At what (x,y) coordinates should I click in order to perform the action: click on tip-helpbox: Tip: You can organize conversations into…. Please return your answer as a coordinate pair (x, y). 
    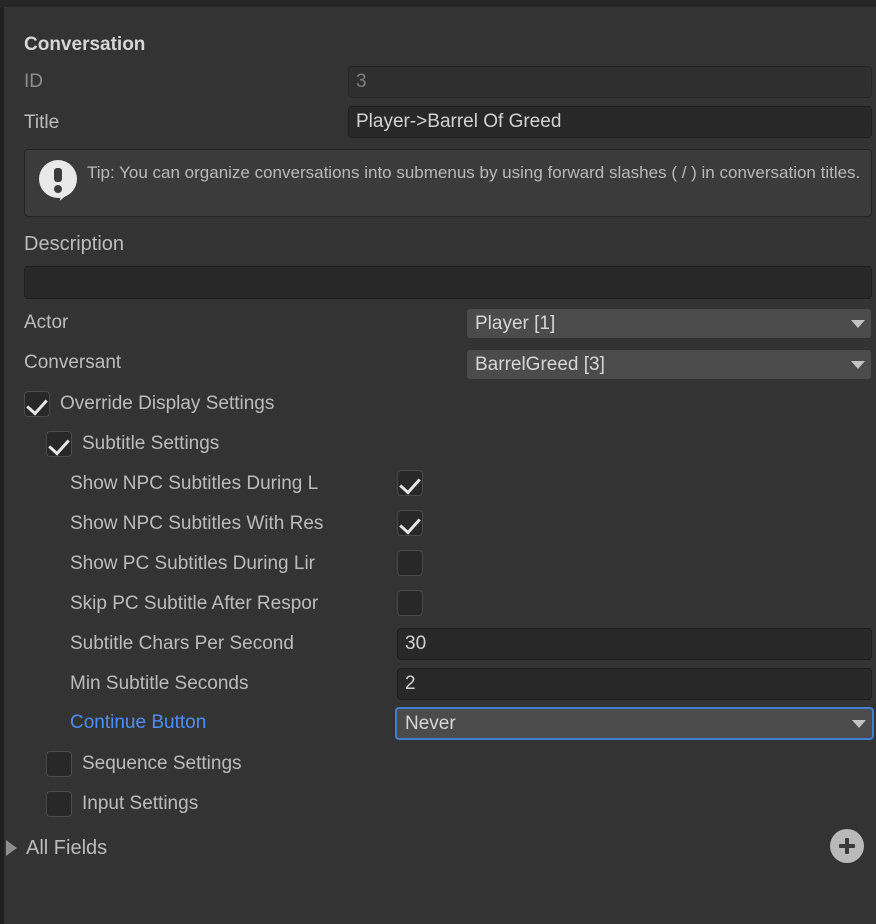
    Looking at the image, I should click on (448, 183).